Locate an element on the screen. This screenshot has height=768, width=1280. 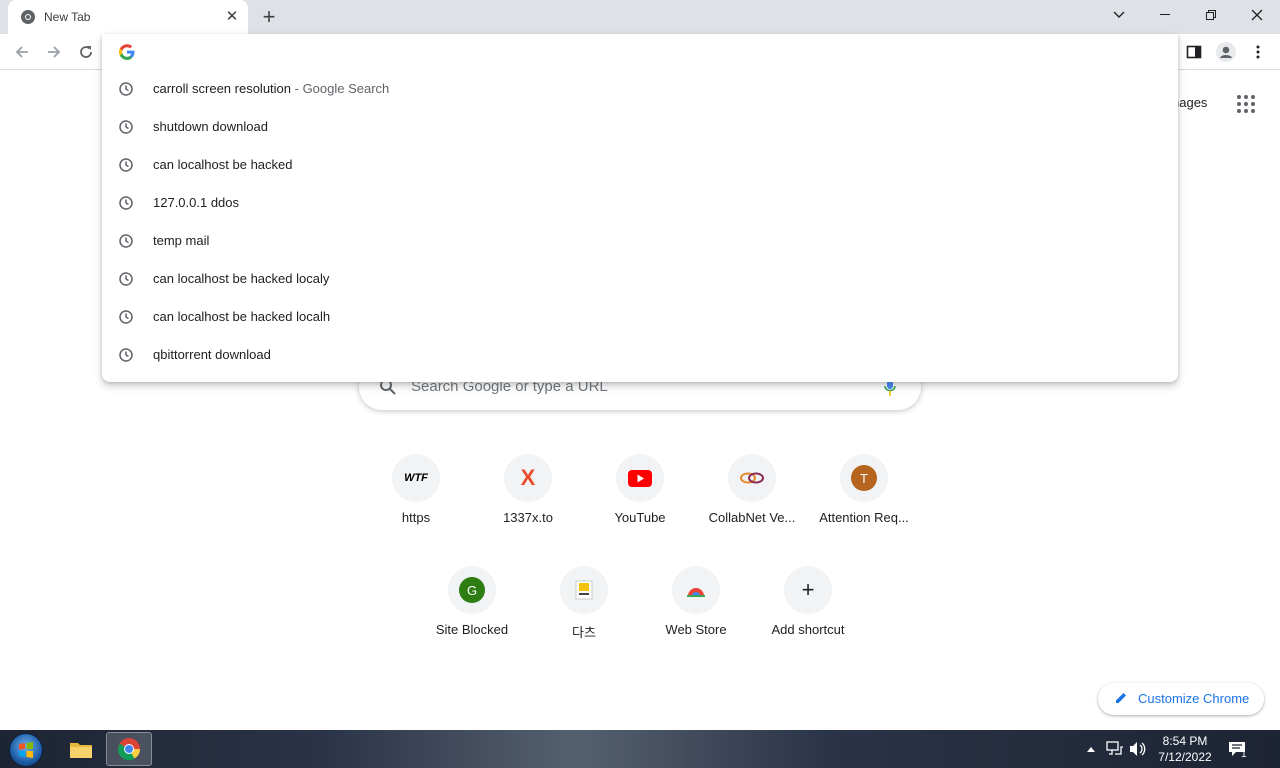
close-icon is located at coordinates (1257, 15).